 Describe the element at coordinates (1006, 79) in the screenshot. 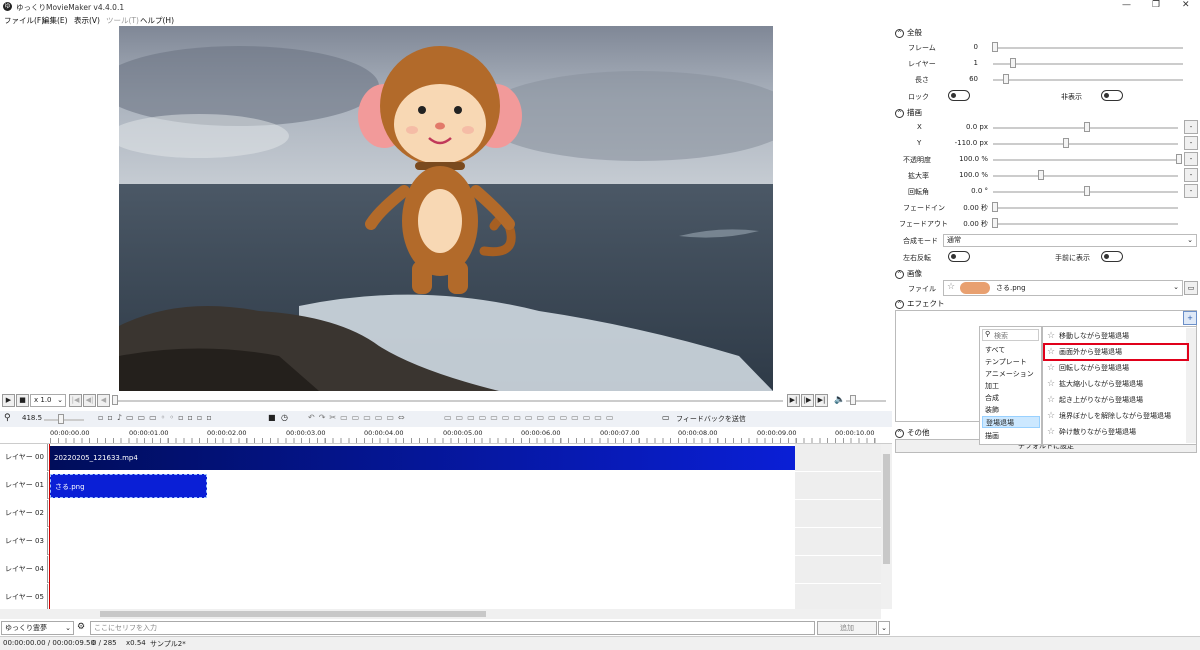

I see `length-slider-thumb` at that location.